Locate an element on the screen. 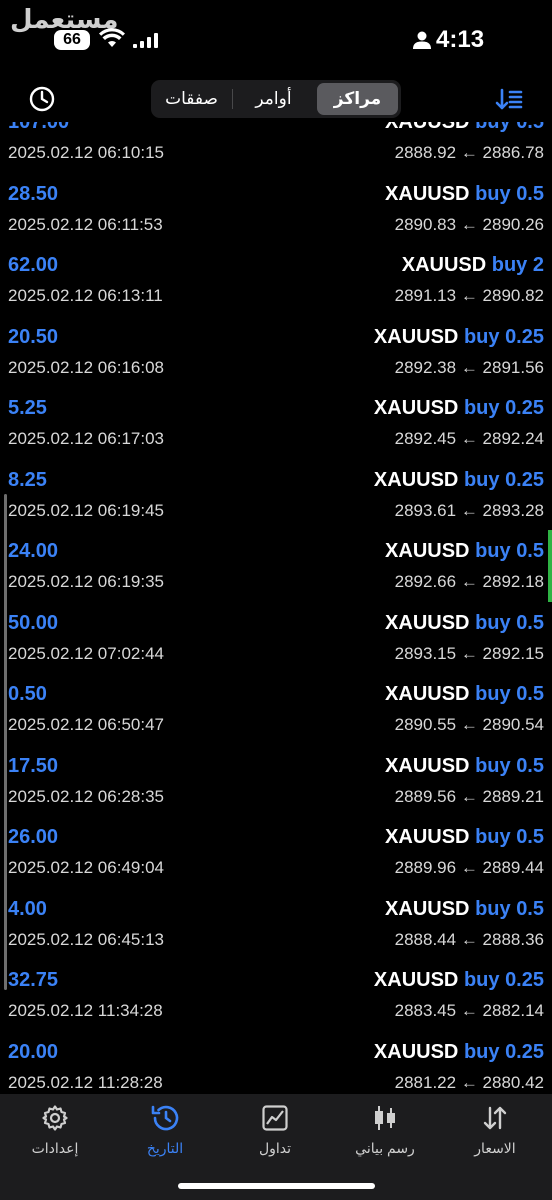 The image size is (552, 1200). position-profit: 20.00 is located at coordinates (33, 1051).